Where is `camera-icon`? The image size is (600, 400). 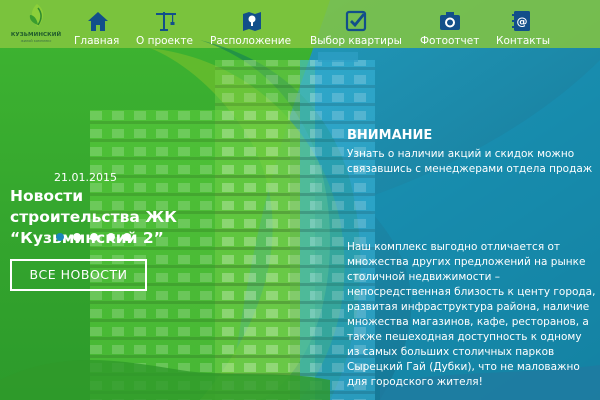
camera-icon is located at coordinates (450, 21).